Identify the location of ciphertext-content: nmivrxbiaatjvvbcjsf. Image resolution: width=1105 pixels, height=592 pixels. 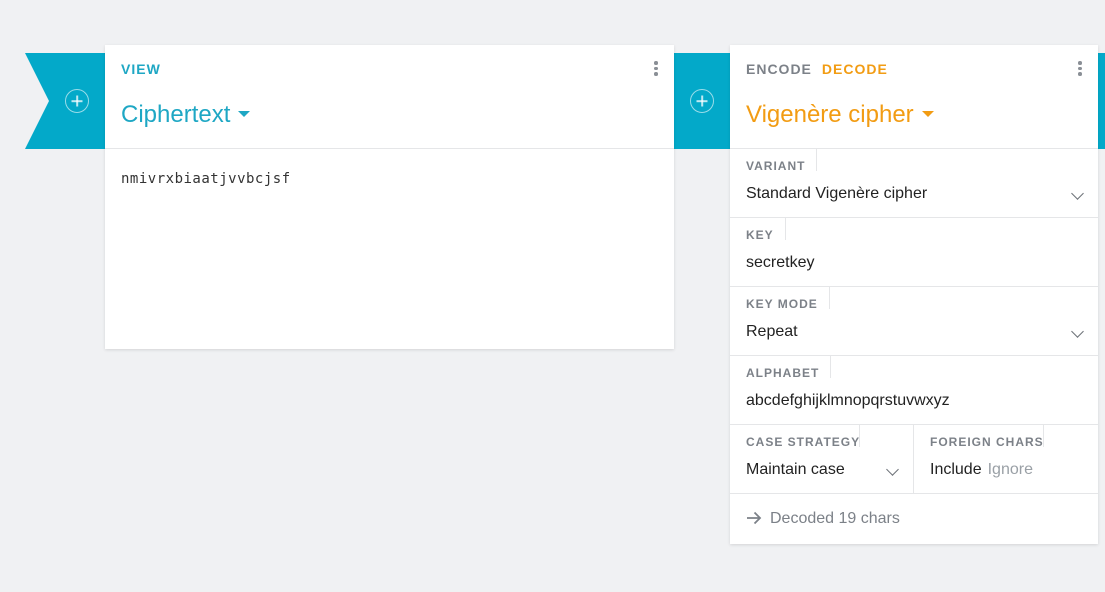
(389, 179).